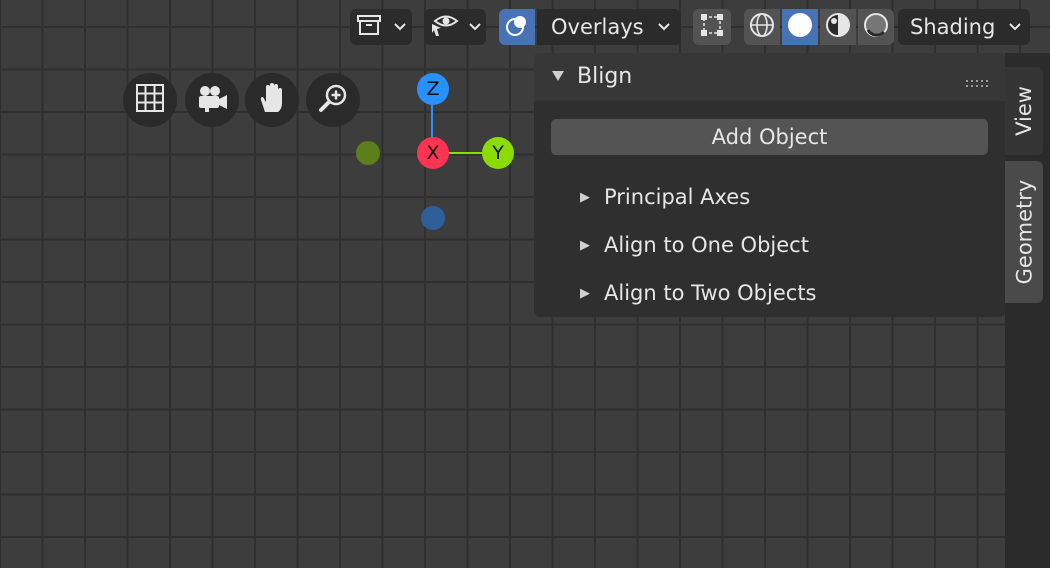 The width and height of the screenshot is (1050, 568). Describe the element at coordinates (706, 245) in the screenshot. I see `subpanel-label: Align to One Object` at that location.